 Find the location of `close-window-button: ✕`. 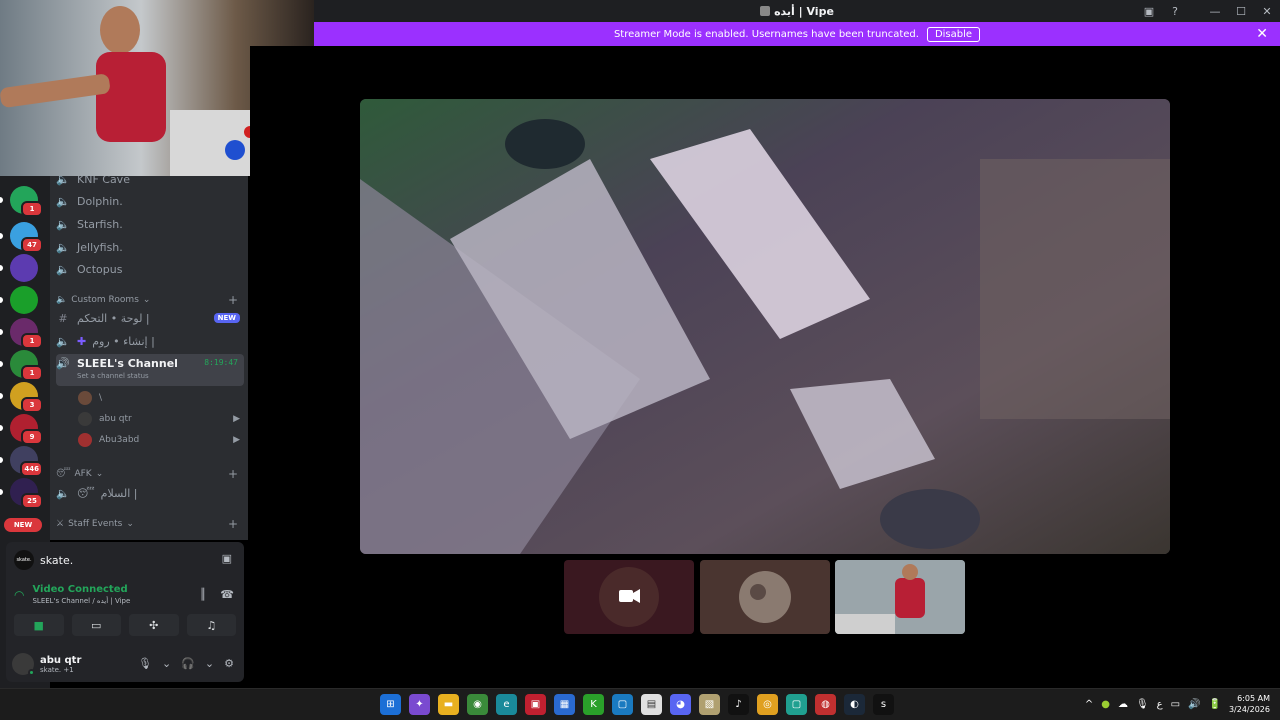

close-window-button: ✕ is located at coordinates (1267, 11).